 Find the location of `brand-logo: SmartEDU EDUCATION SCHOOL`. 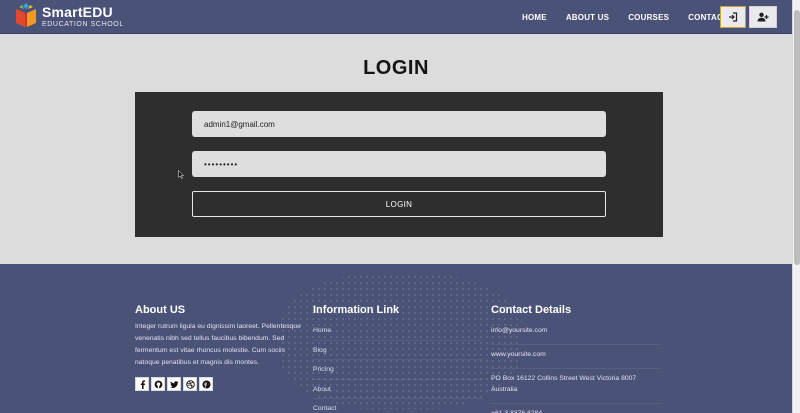

brand-logo: SmartEDU EDUCATION SCHOOL is located at coordinates (69, 16).